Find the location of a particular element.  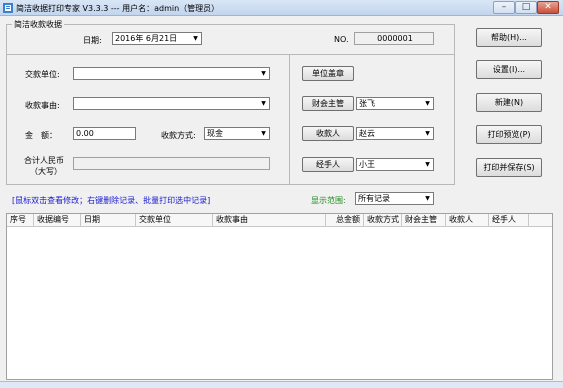

maximize-button: □ is located at coordinates (526, 7).